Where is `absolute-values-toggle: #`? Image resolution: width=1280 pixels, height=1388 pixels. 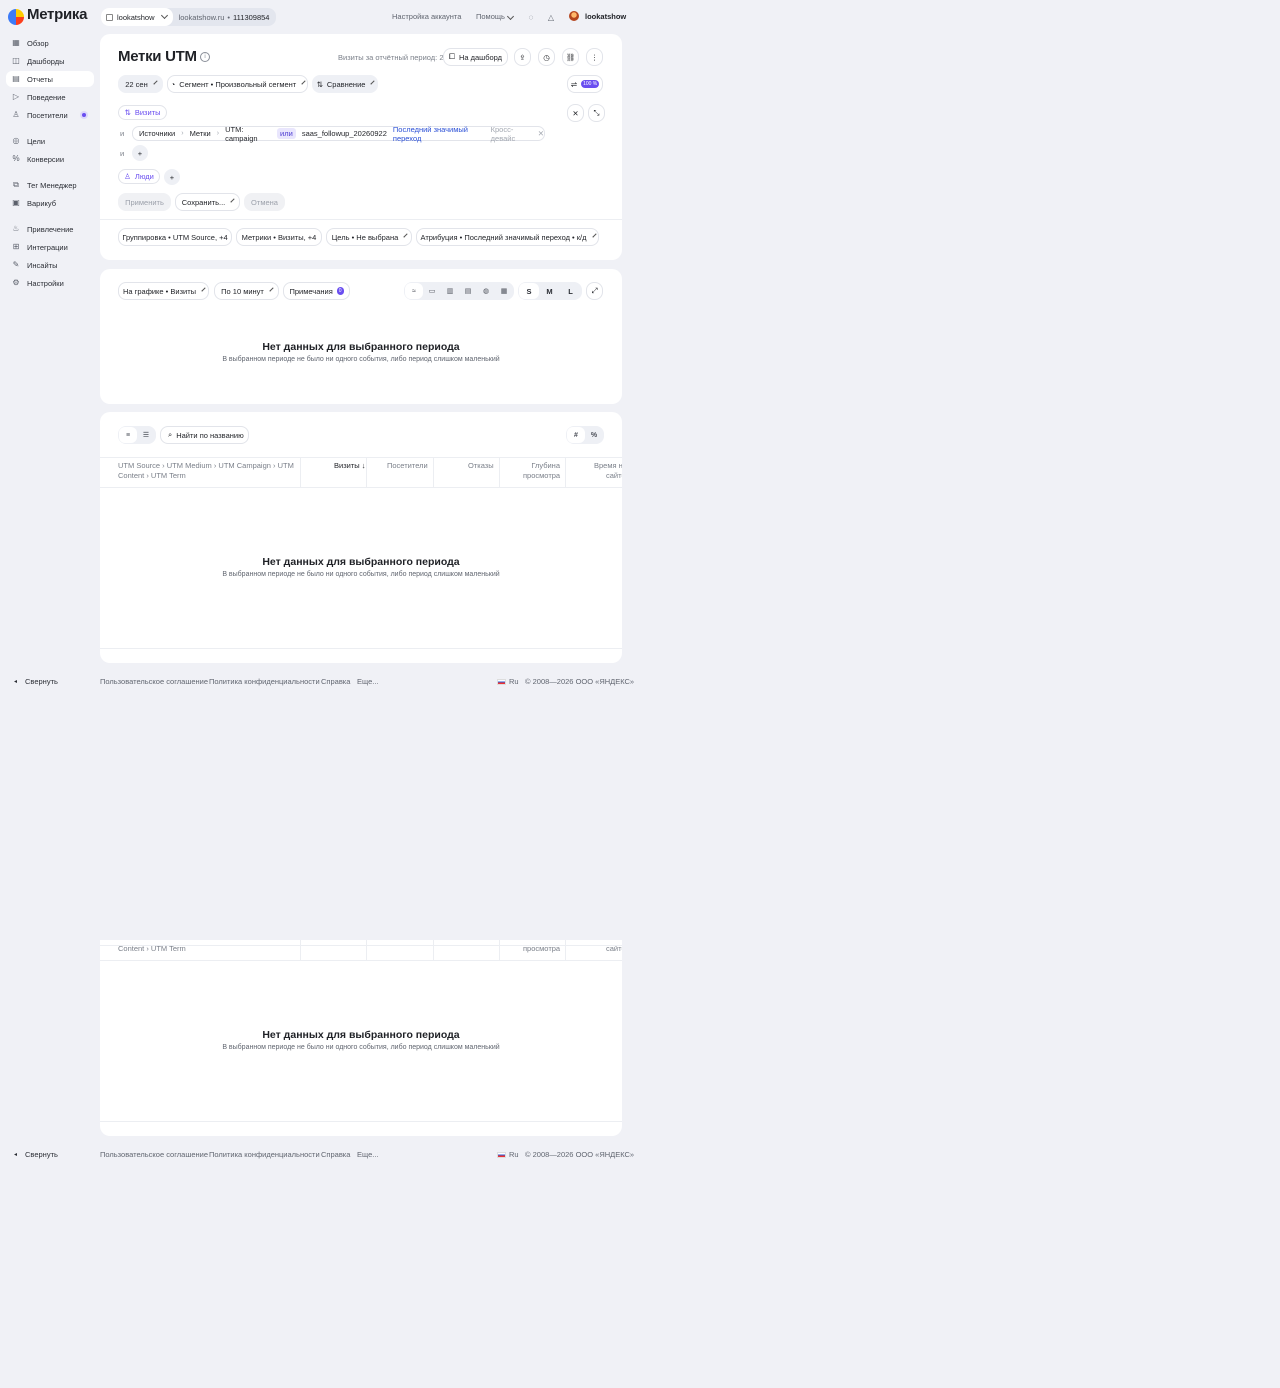
absolute-values-toggle: # is located at coordinates (576, 435).